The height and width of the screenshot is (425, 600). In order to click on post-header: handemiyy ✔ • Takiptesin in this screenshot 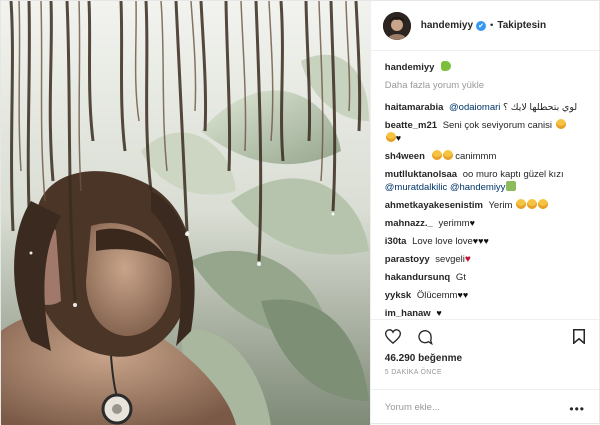, I will do `click(484, 26)`.